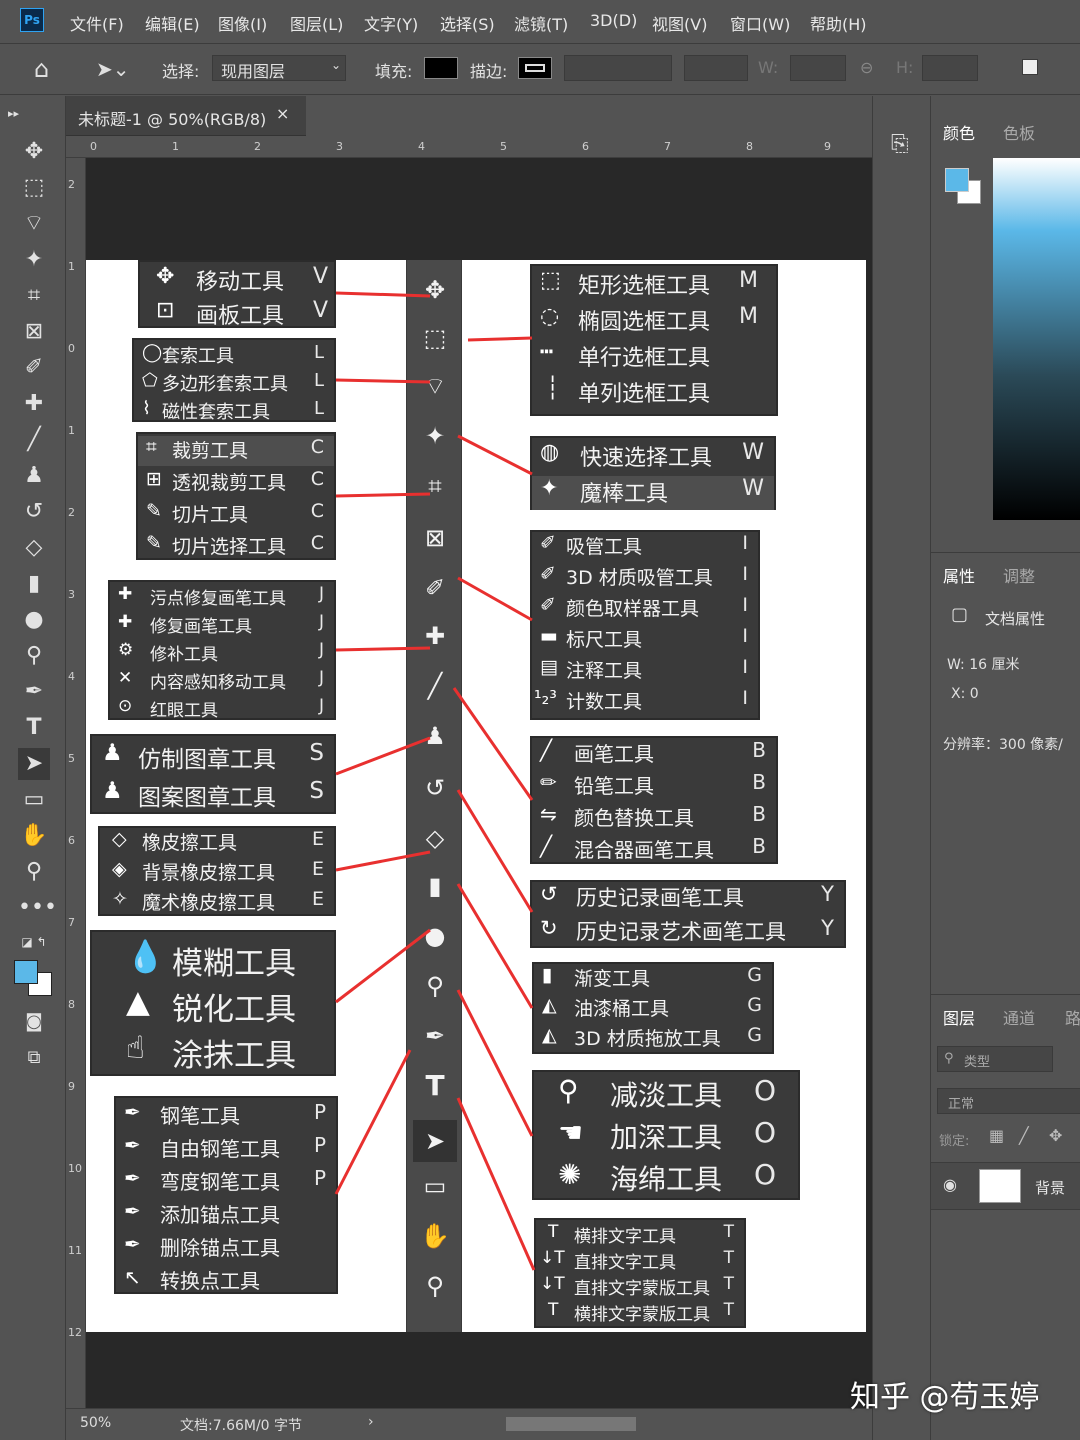  Describe the element at coordinates (34, 1058) in the screenshot. I see `screen-mode-icon: ⧉` at that location.